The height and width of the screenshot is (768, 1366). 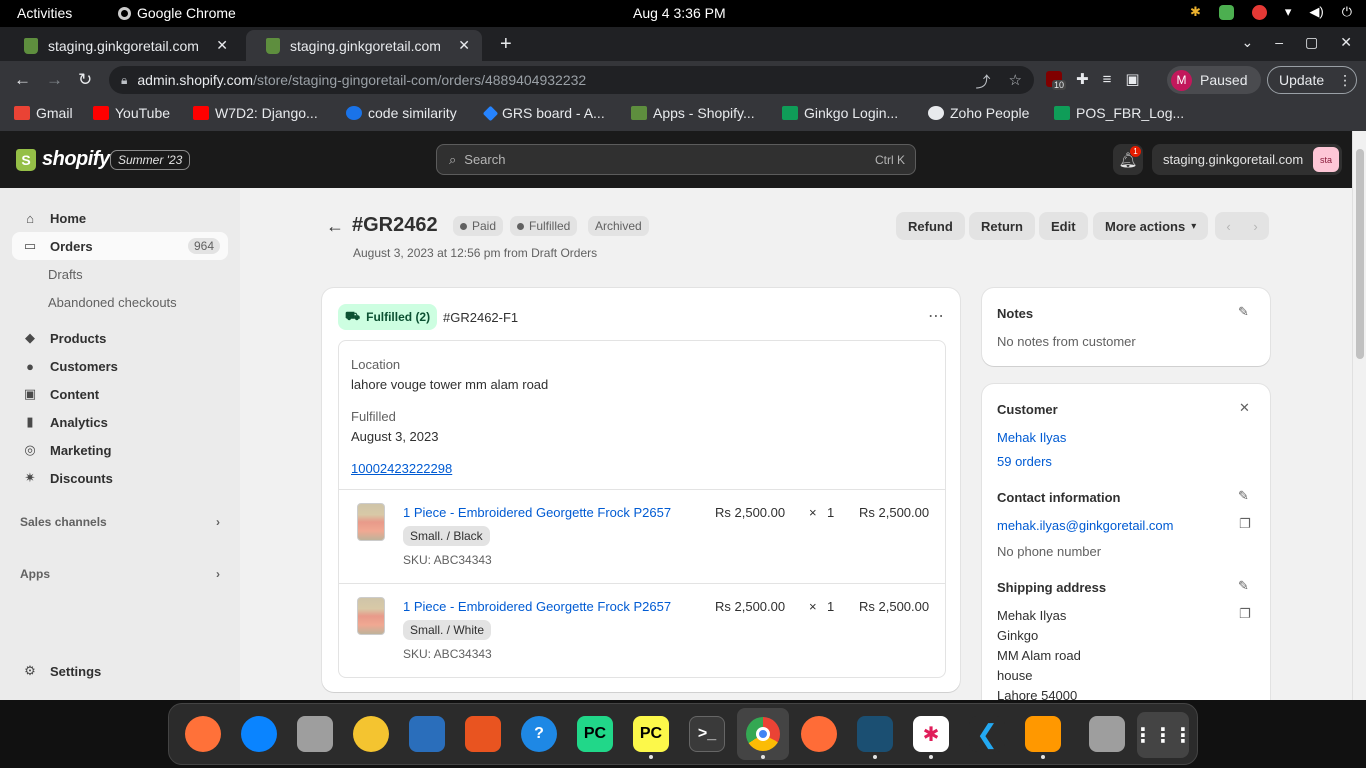 I want to click on show-apps-icon: ⋮⋮⋮, so click(x=1163, y=735).